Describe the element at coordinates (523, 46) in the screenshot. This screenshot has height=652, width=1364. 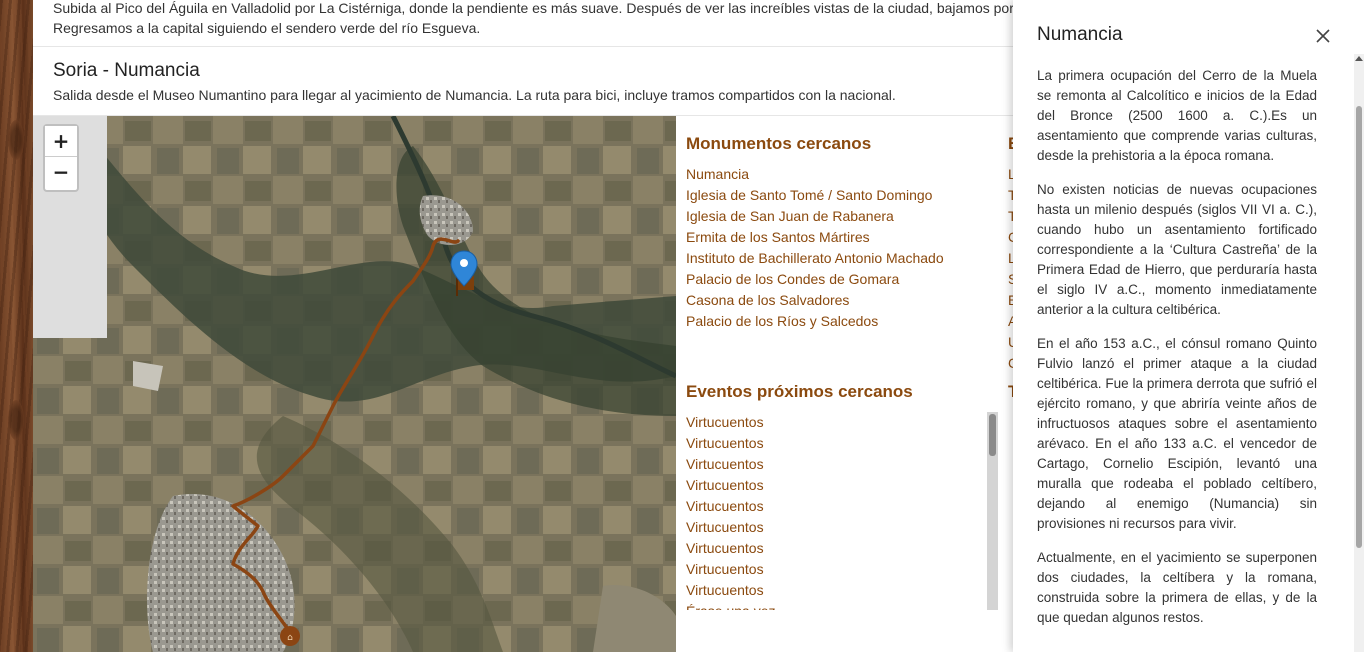
I see `divider` at that location.